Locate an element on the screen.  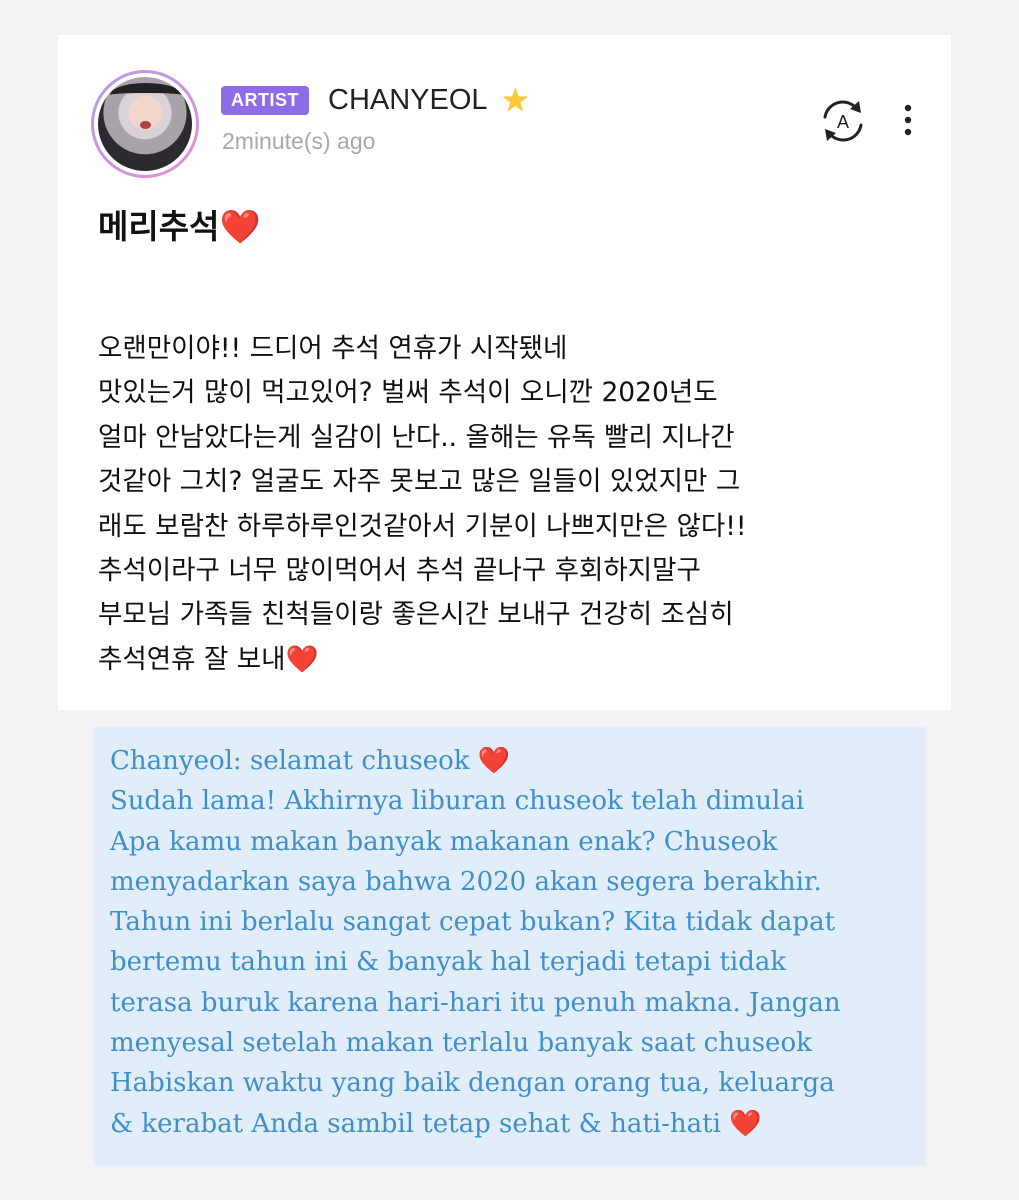
avatar is located at coordinates (145, 124).